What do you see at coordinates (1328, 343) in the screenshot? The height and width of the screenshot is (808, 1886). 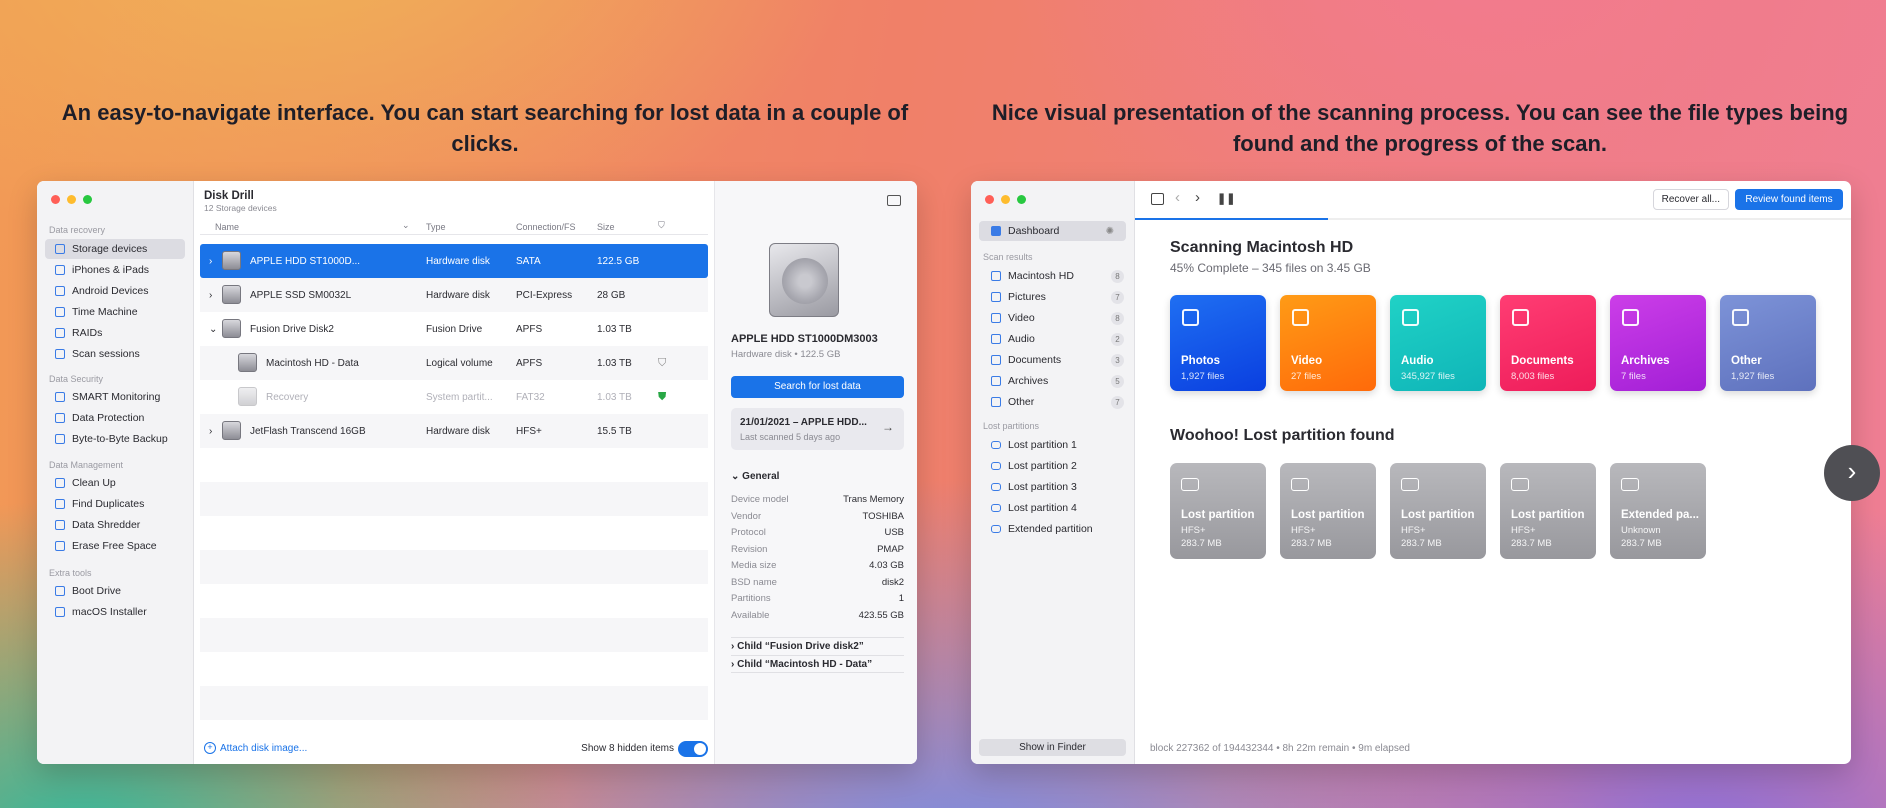 I see `category-tile-video: Video 27 files` at bounding box center [1328, 343].